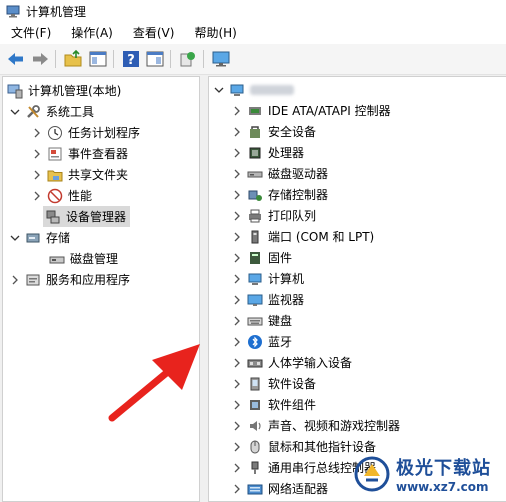 The image size is (506, 502). Describe the element at coordinates (79, 174) in the screenshot. I see `tree-node-shared-folders: 共享文件夹` at that location.